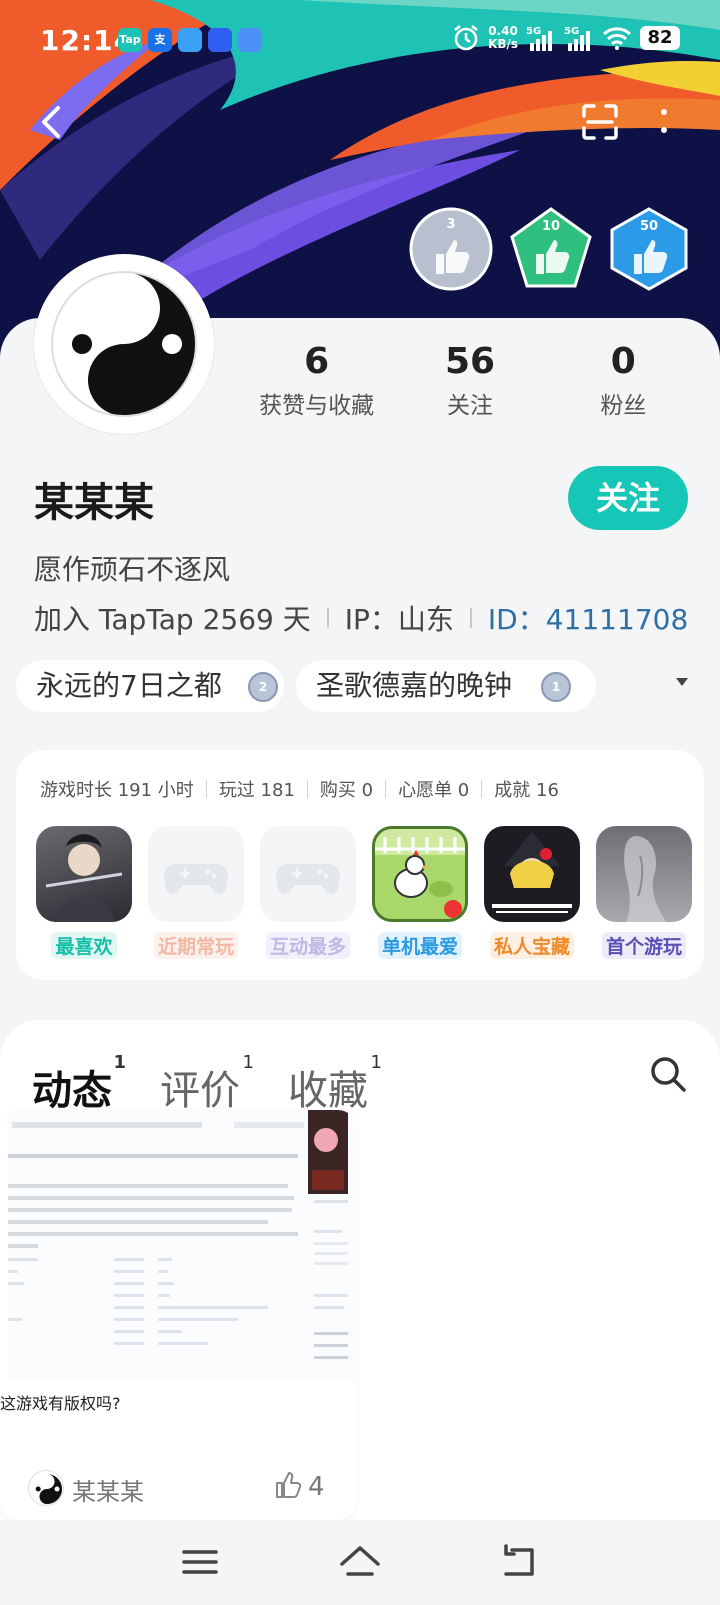 The width and height of the screenshot is (720, 1605). What do you see at coordinates (551, 249) in the screenshot?
I see `badge-like-10: 10` at bounding box center [551, 249].